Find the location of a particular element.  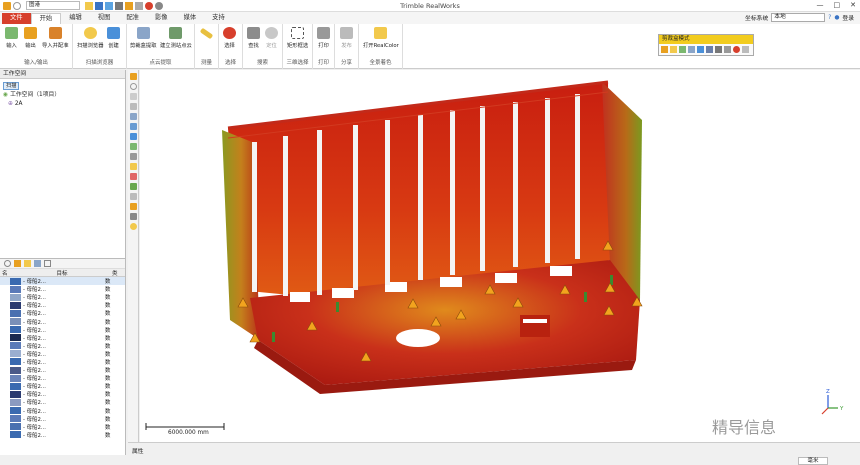

tab-registration: 配准 is located at coordinates (132, 18).